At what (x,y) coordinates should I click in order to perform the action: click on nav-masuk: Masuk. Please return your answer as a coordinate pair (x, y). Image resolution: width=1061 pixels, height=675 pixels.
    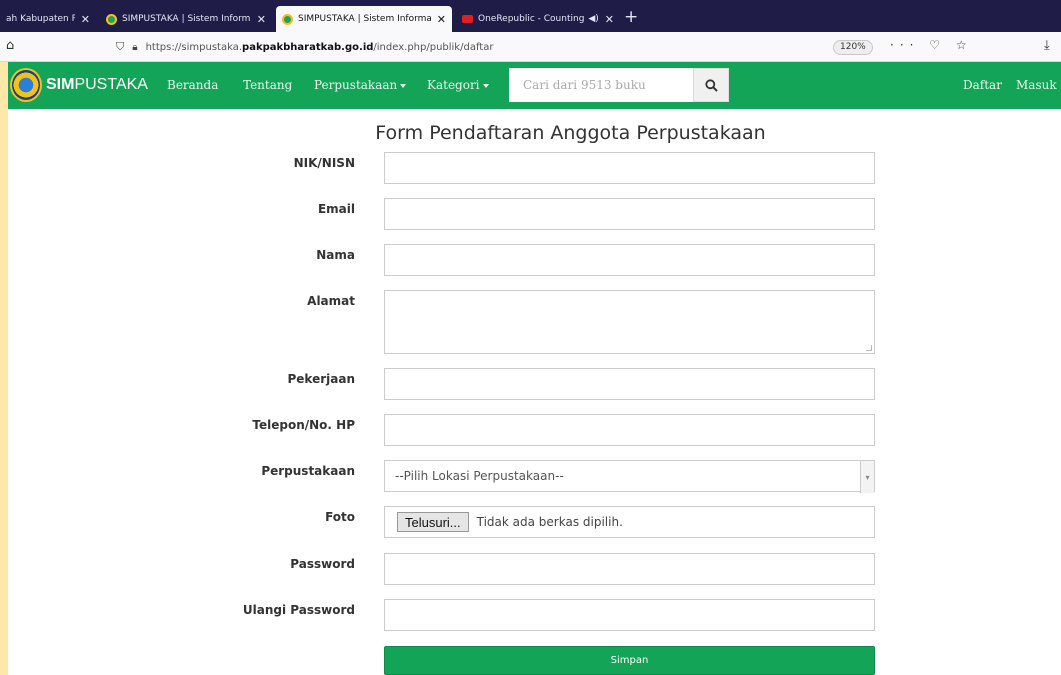
    Looking at the image, I should click on (1036, 85).